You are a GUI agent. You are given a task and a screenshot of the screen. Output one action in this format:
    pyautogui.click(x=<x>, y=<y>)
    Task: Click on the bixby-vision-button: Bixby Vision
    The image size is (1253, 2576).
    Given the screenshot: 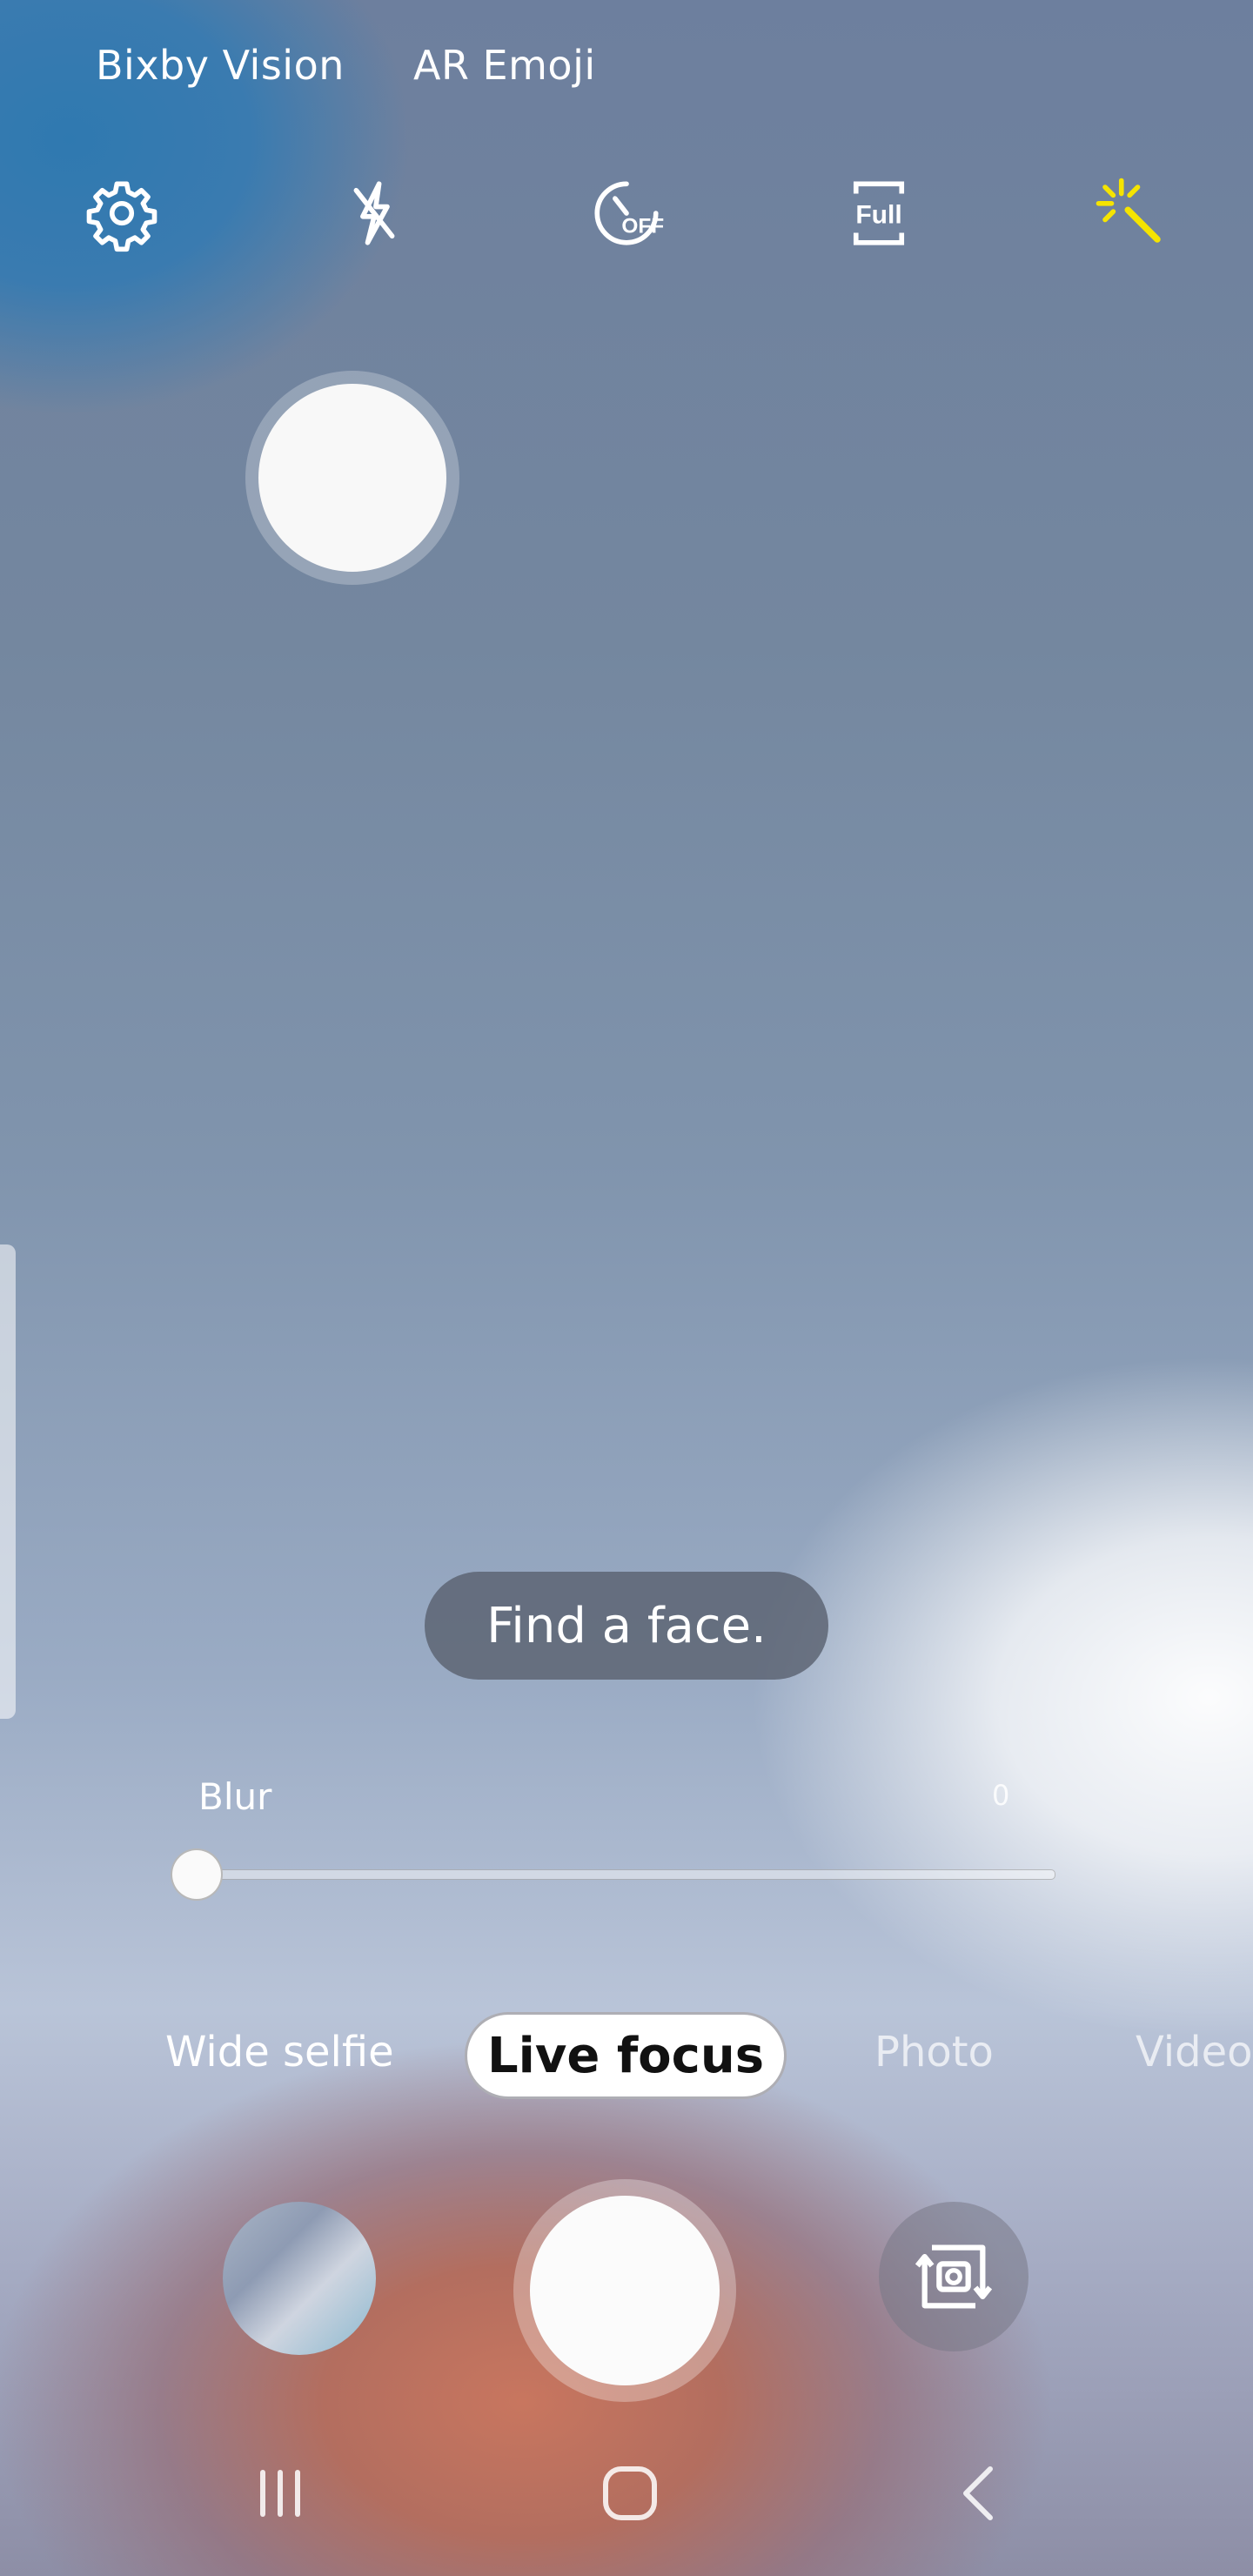 What is the action you would take?
    pyautogui.click(x=220, y=65)
    